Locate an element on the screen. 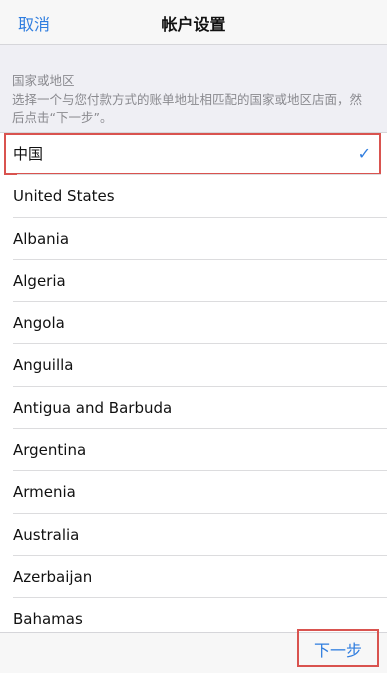 The height and width of the screenshot is (673, 387). country-row: United States is located at coordinates (193, 196).